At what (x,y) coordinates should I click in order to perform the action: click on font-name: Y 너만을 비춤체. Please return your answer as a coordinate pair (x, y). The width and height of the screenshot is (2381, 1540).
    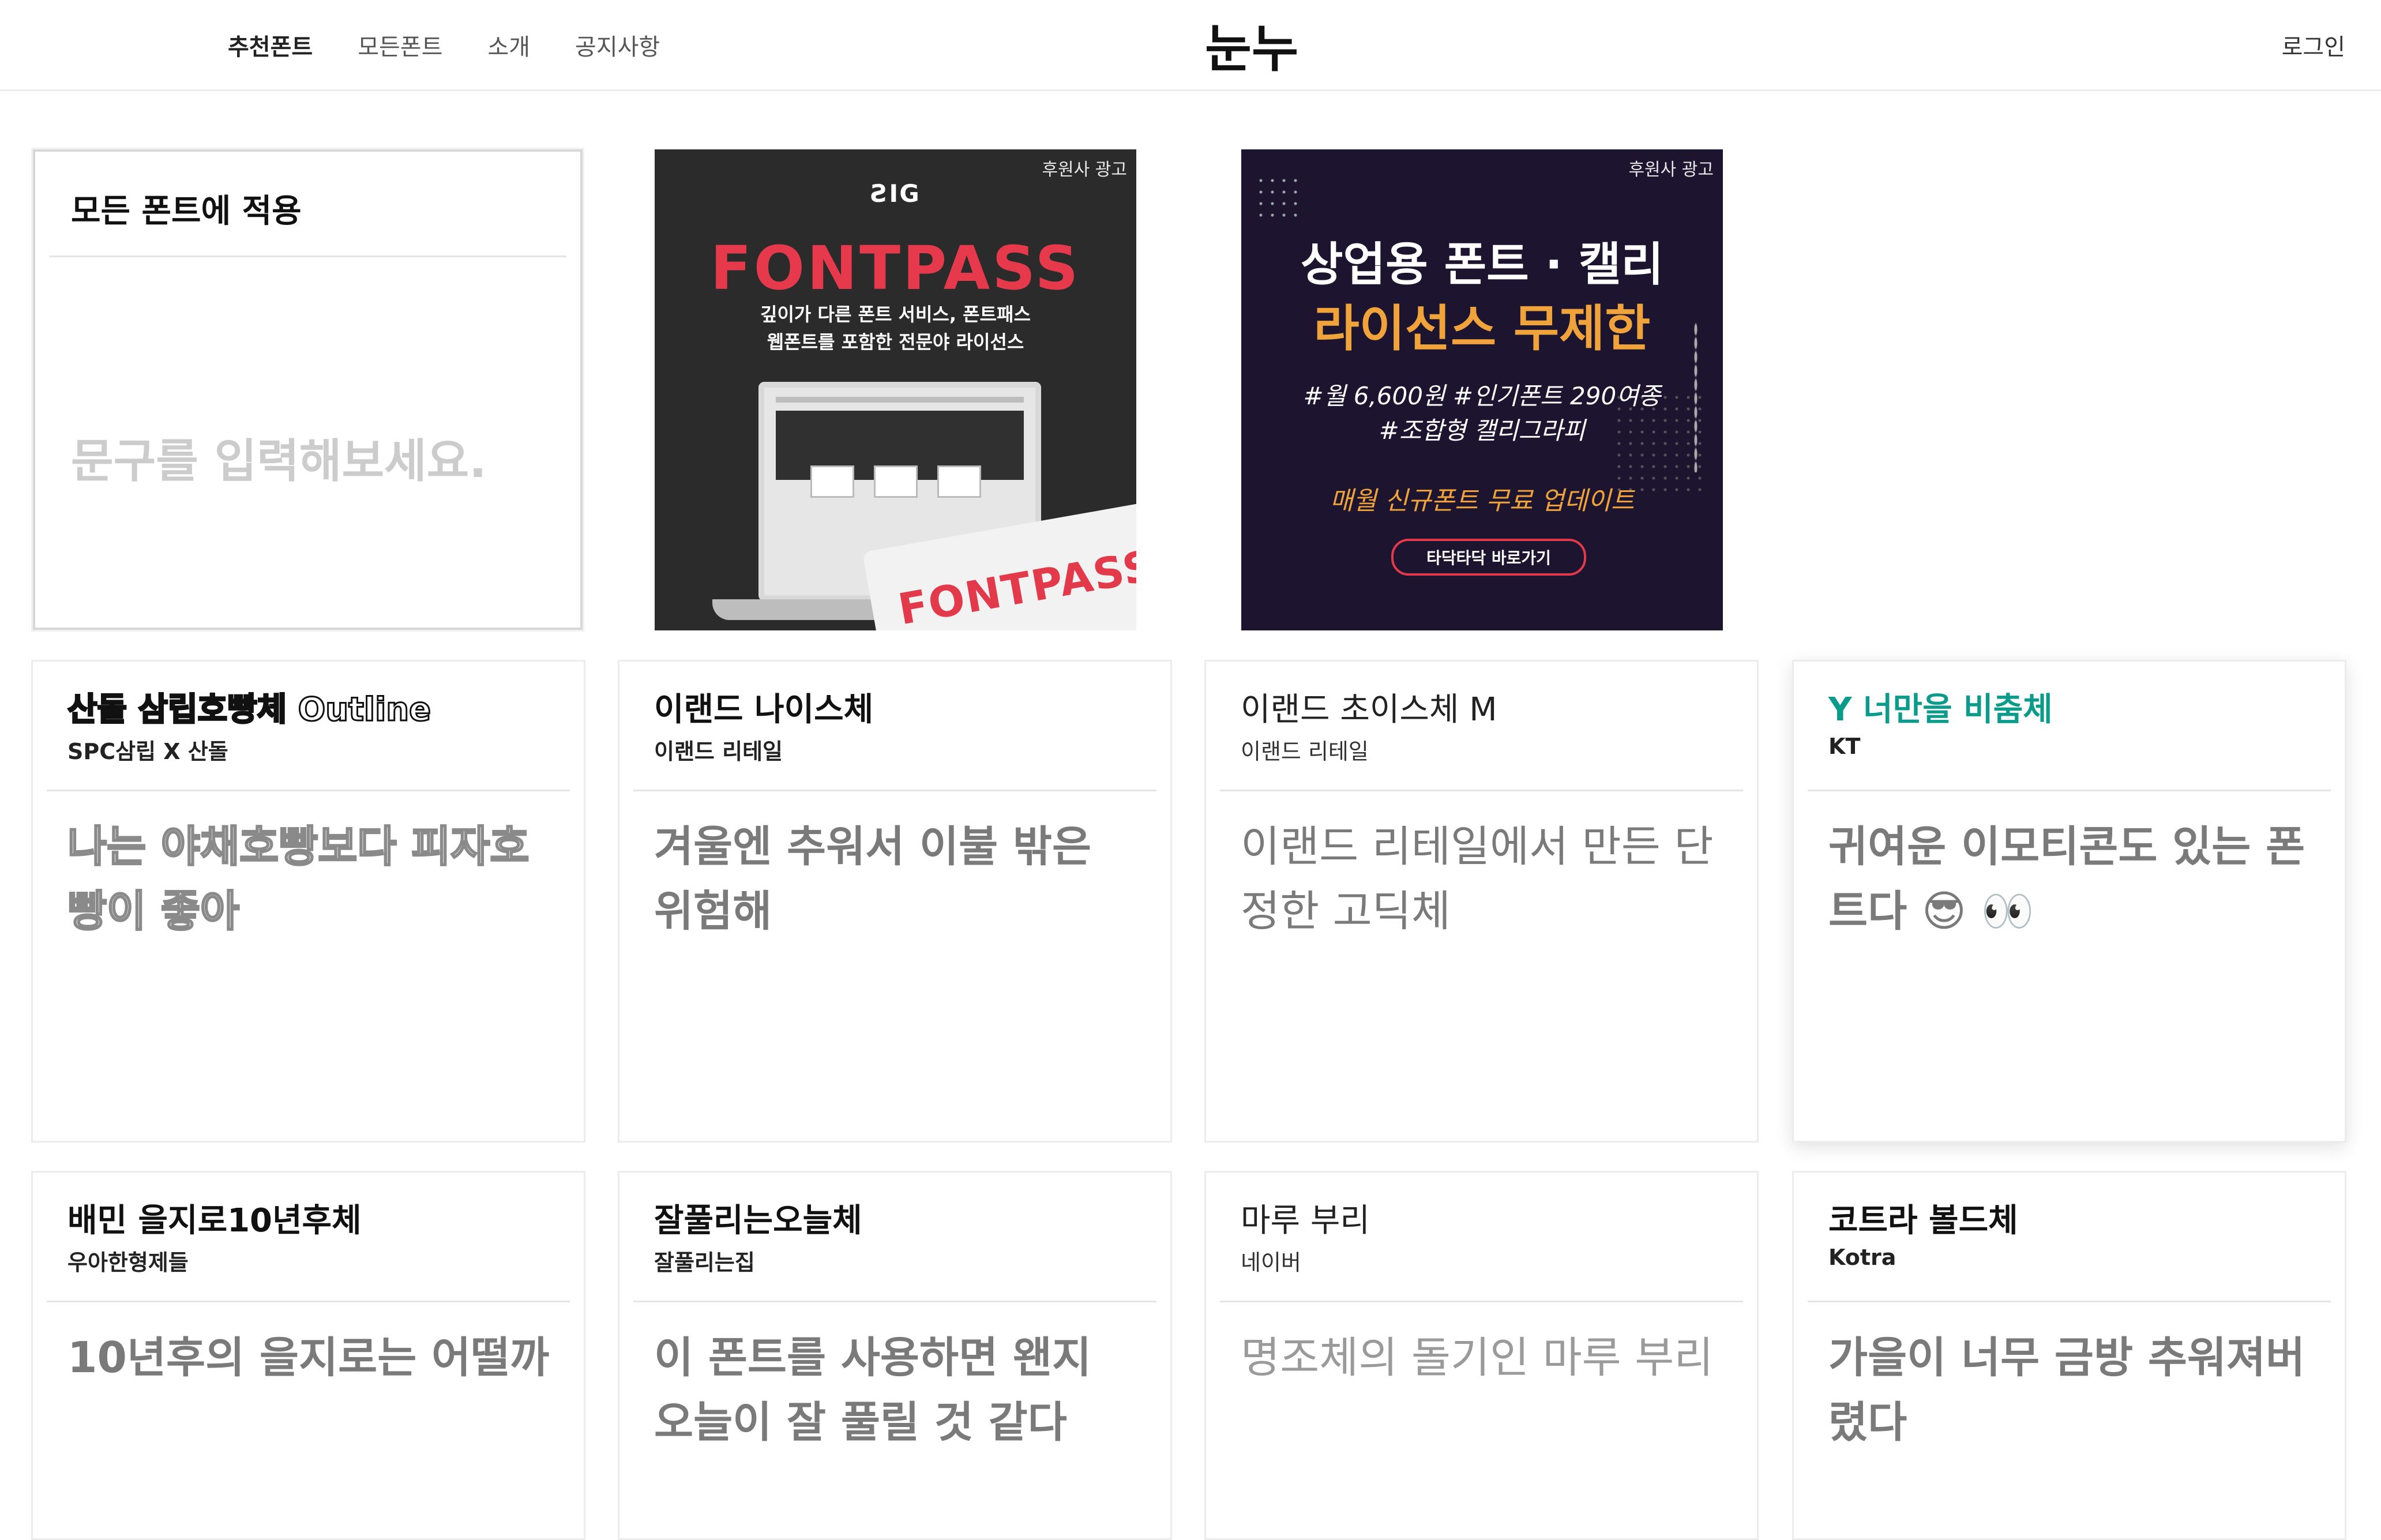
    Looking at the image, I should click on (2069, 709).